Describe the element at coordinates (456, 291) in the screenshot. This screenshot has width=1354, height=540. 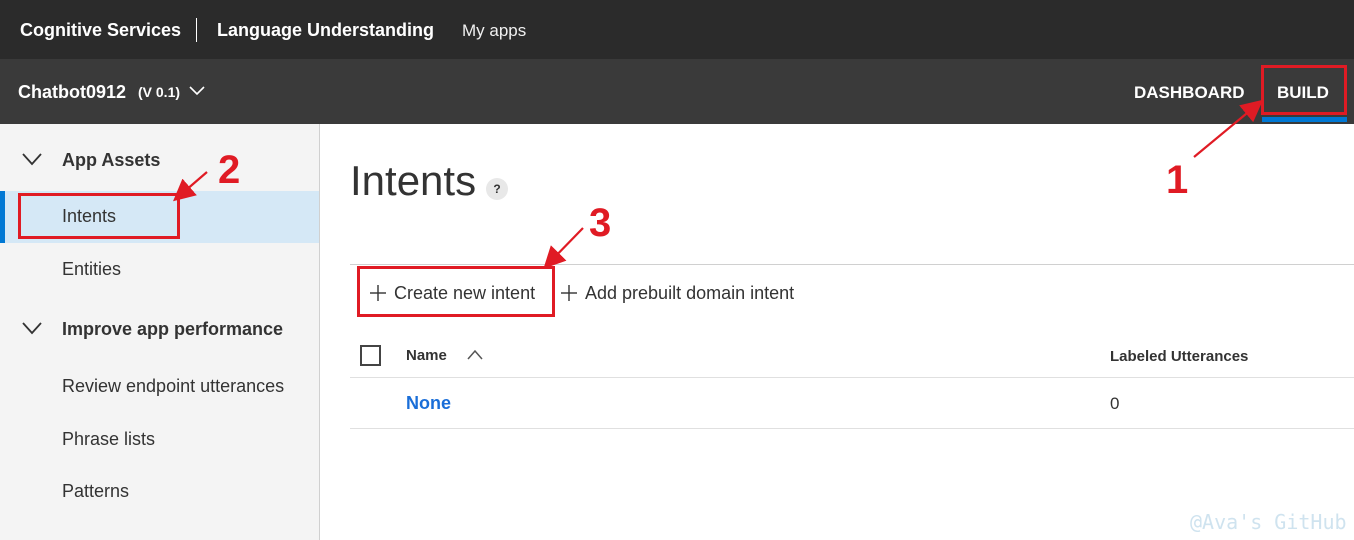
I see `highlight-create-intent` at that location.